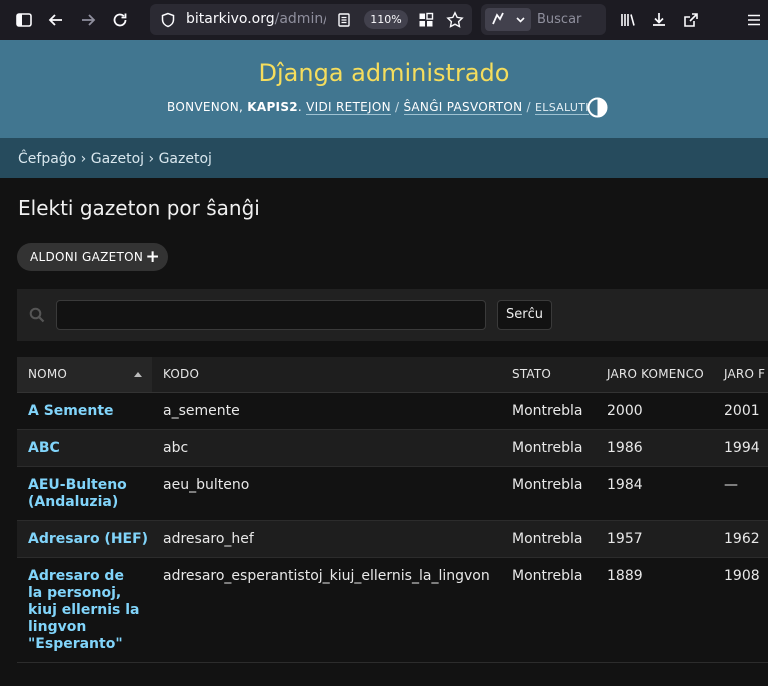 The image size is (768, 686). Describe the element at coordinates (559, 19) in the screenshot. I see `browser-search-placeholder: Buscar` at that location.